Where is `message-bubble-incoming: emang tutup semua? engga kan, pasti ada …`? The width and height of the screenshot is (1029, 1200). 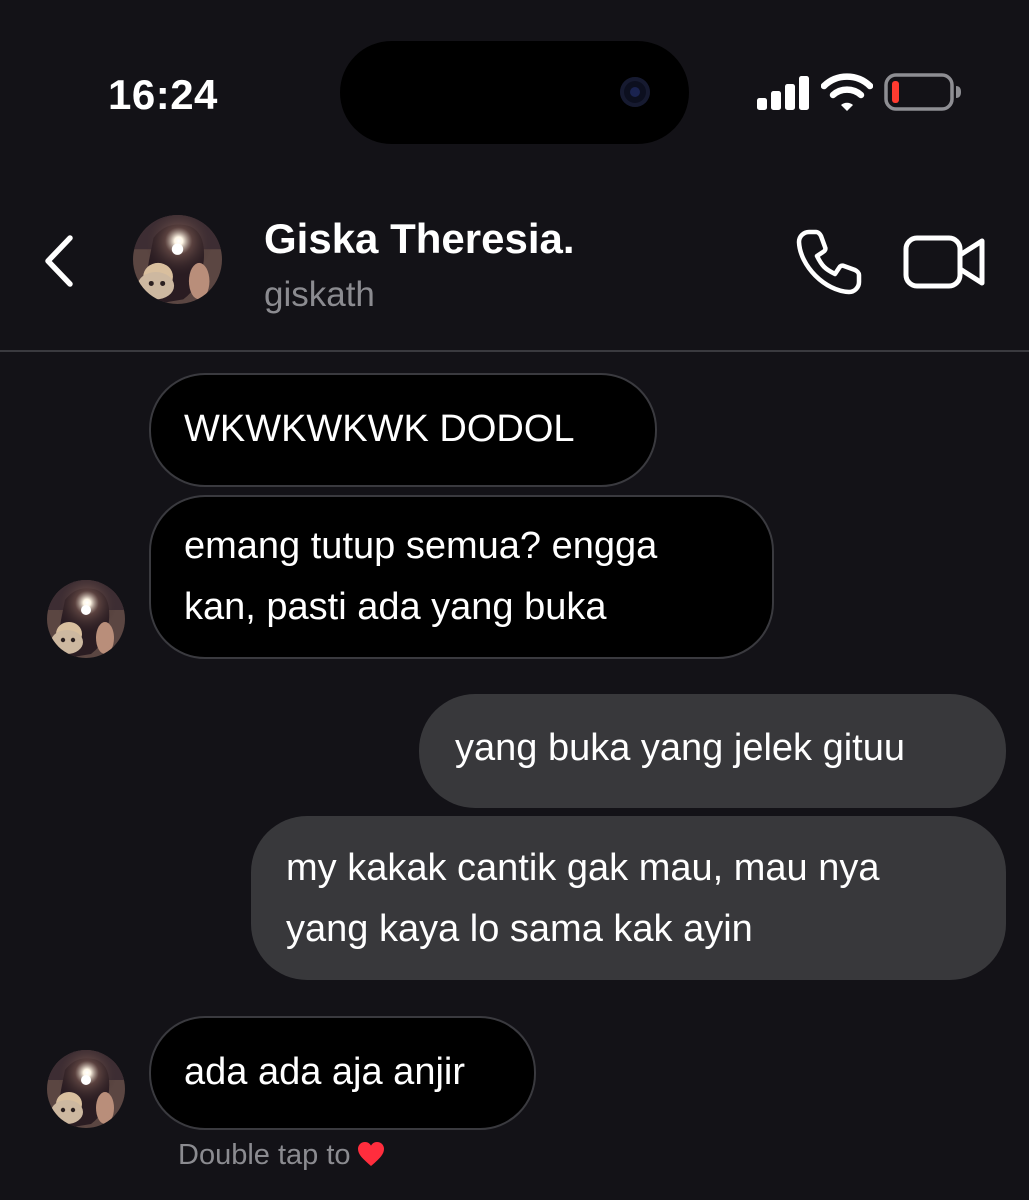
message-bubble-incoming: emang tutup semua? engga kan, pasti ada … is located at coordinates (461, 577).